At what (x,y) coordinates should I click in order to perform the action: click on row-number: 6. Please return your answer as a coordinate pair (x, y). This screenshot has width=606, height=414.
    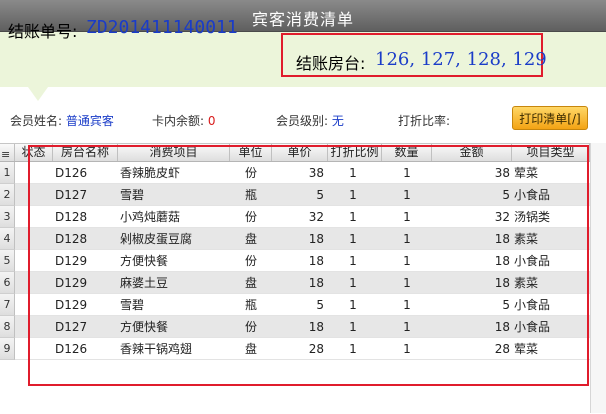
    Looking at the image, I should click on (7, 283).